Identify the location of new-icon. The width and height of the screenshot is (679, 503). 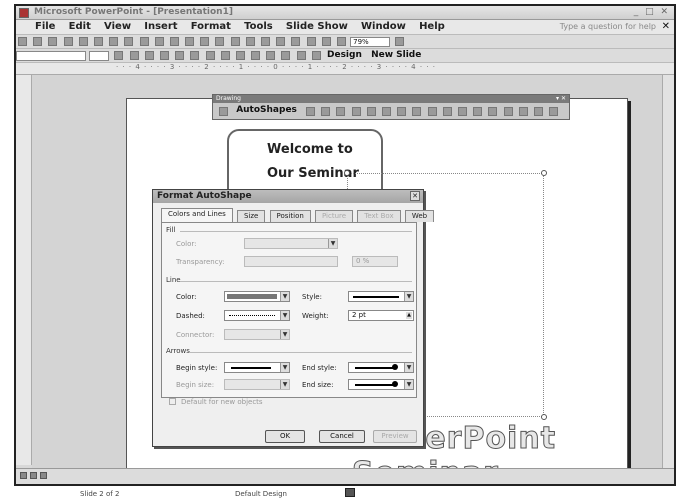
(22, 41).